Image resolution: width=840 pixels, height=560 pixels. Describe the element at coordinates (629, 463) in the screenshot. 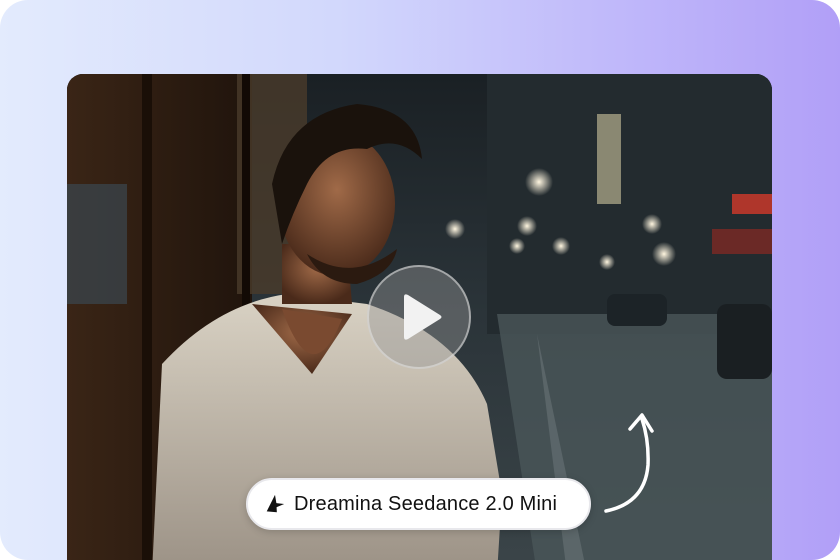

I see `curved-arrow-icon` at that location.